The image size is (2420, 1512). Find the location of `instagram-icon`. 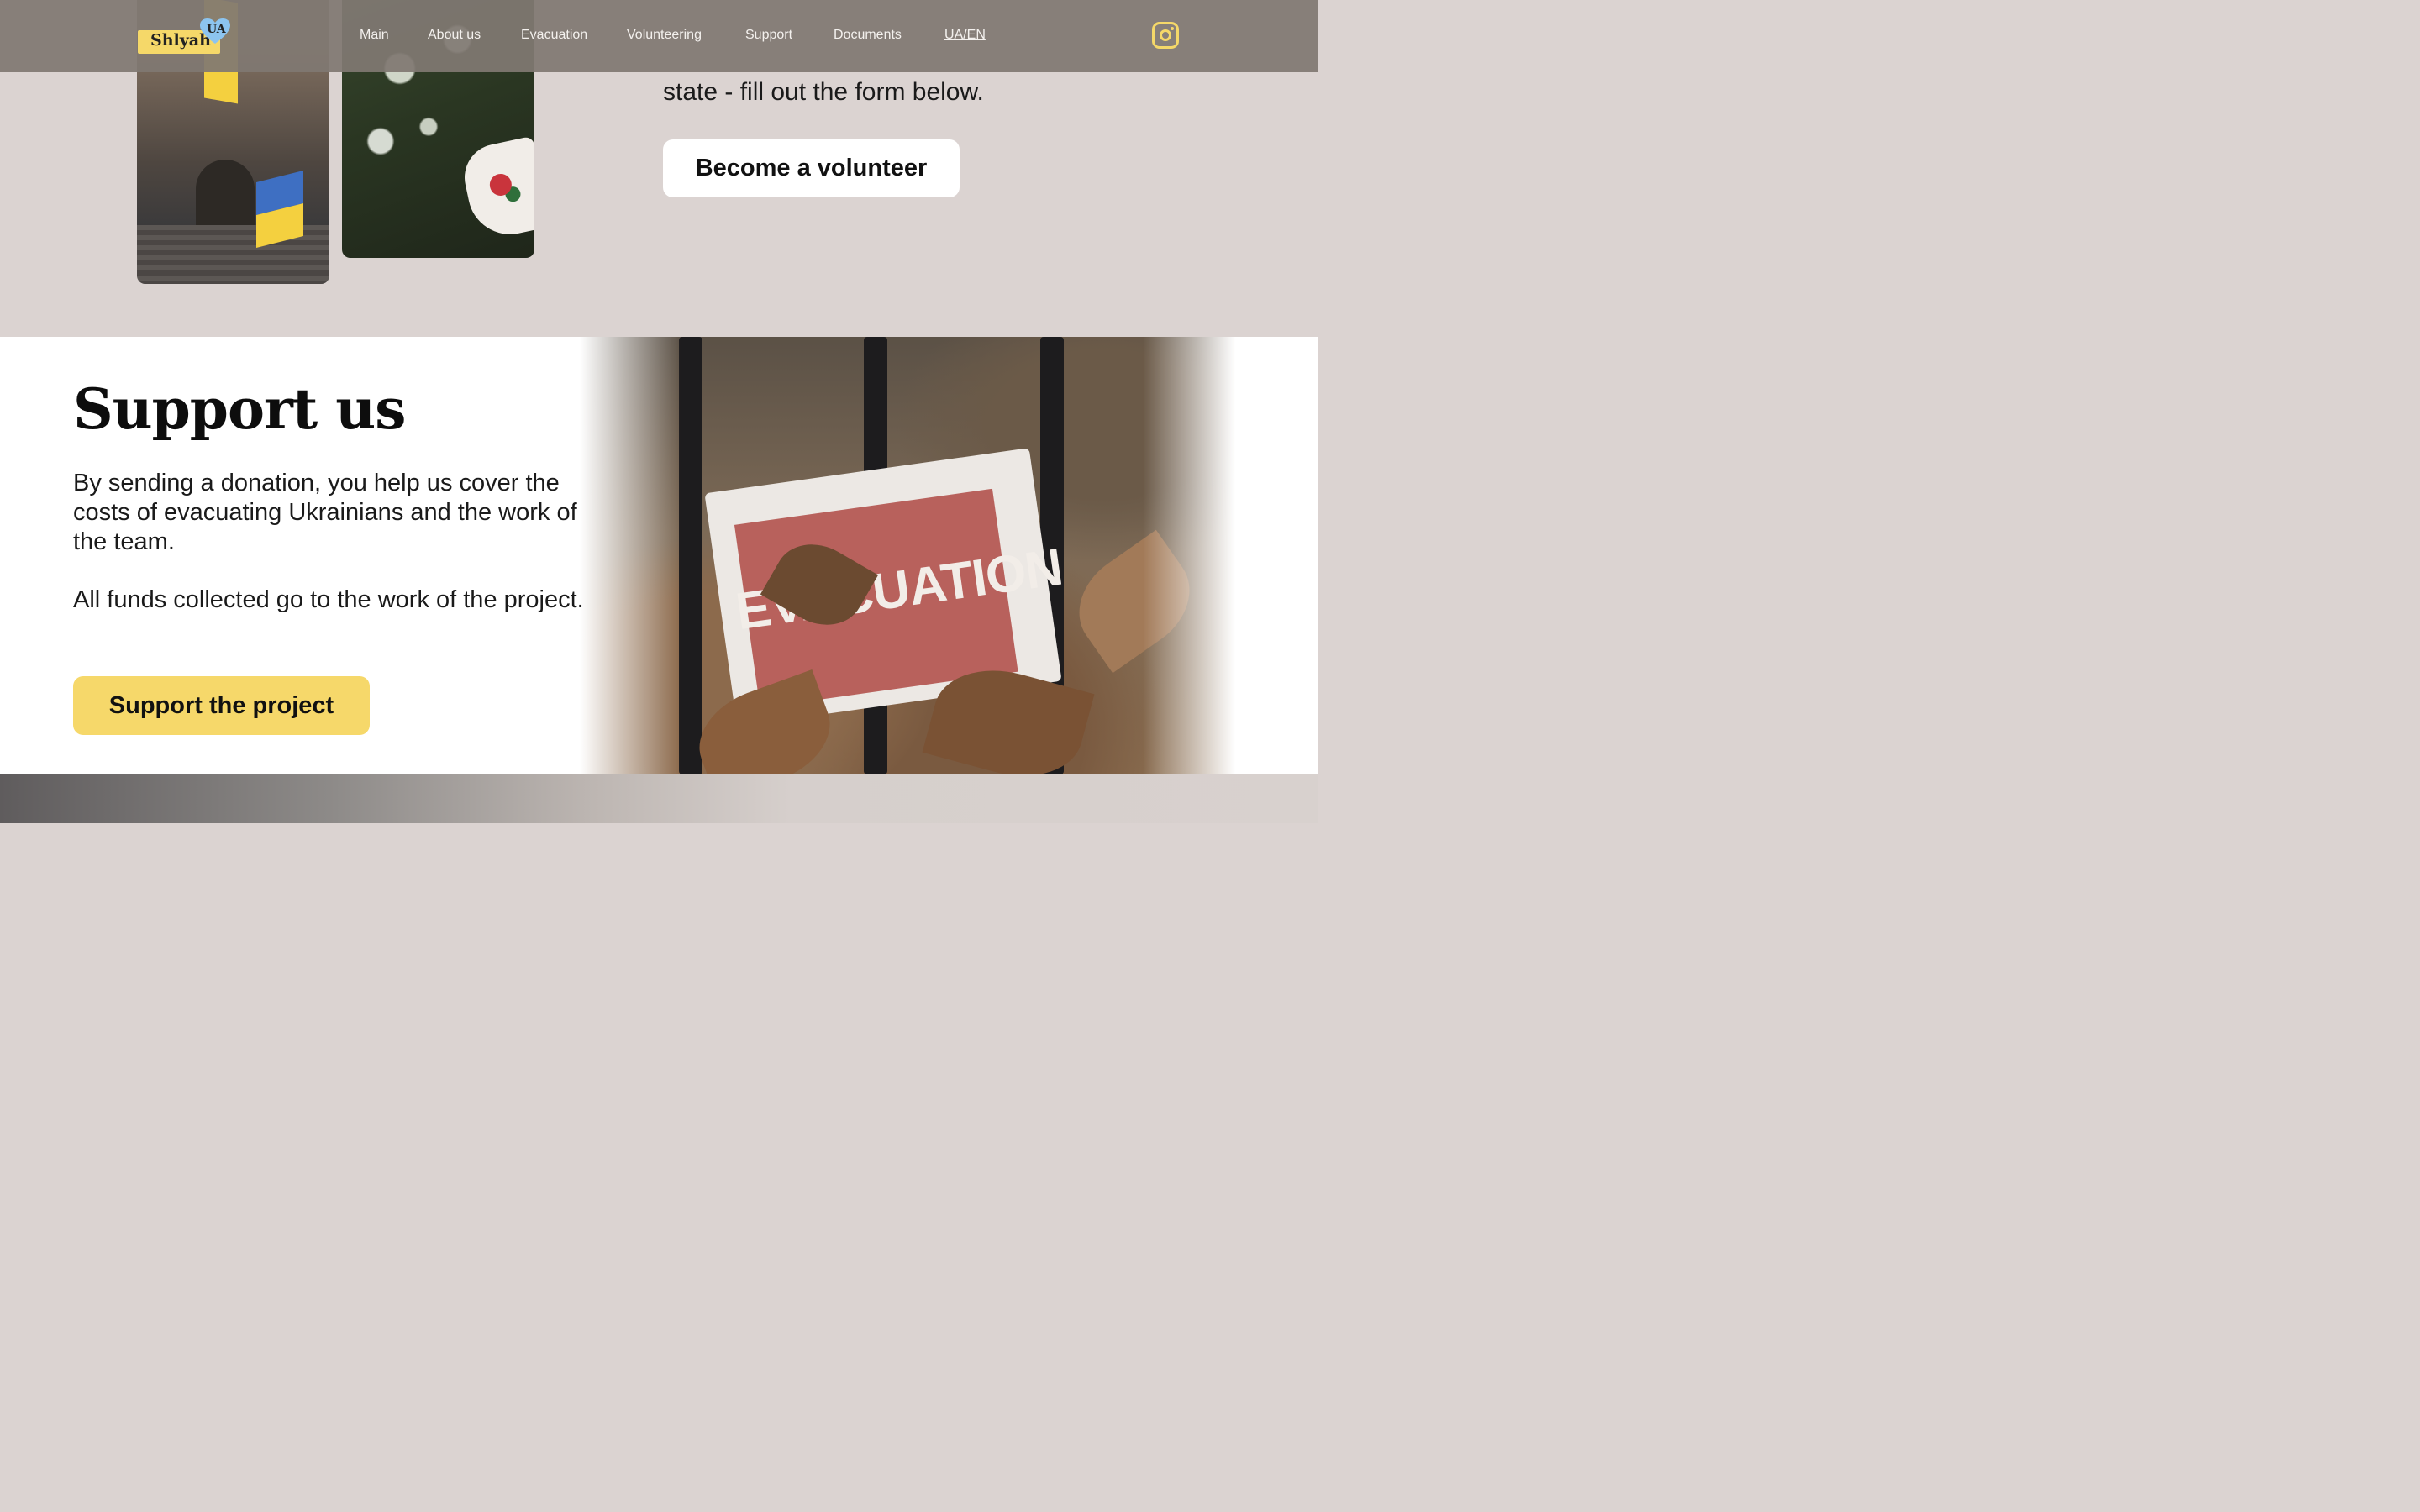

instagram-icon is located at coordinates (1165, 35).